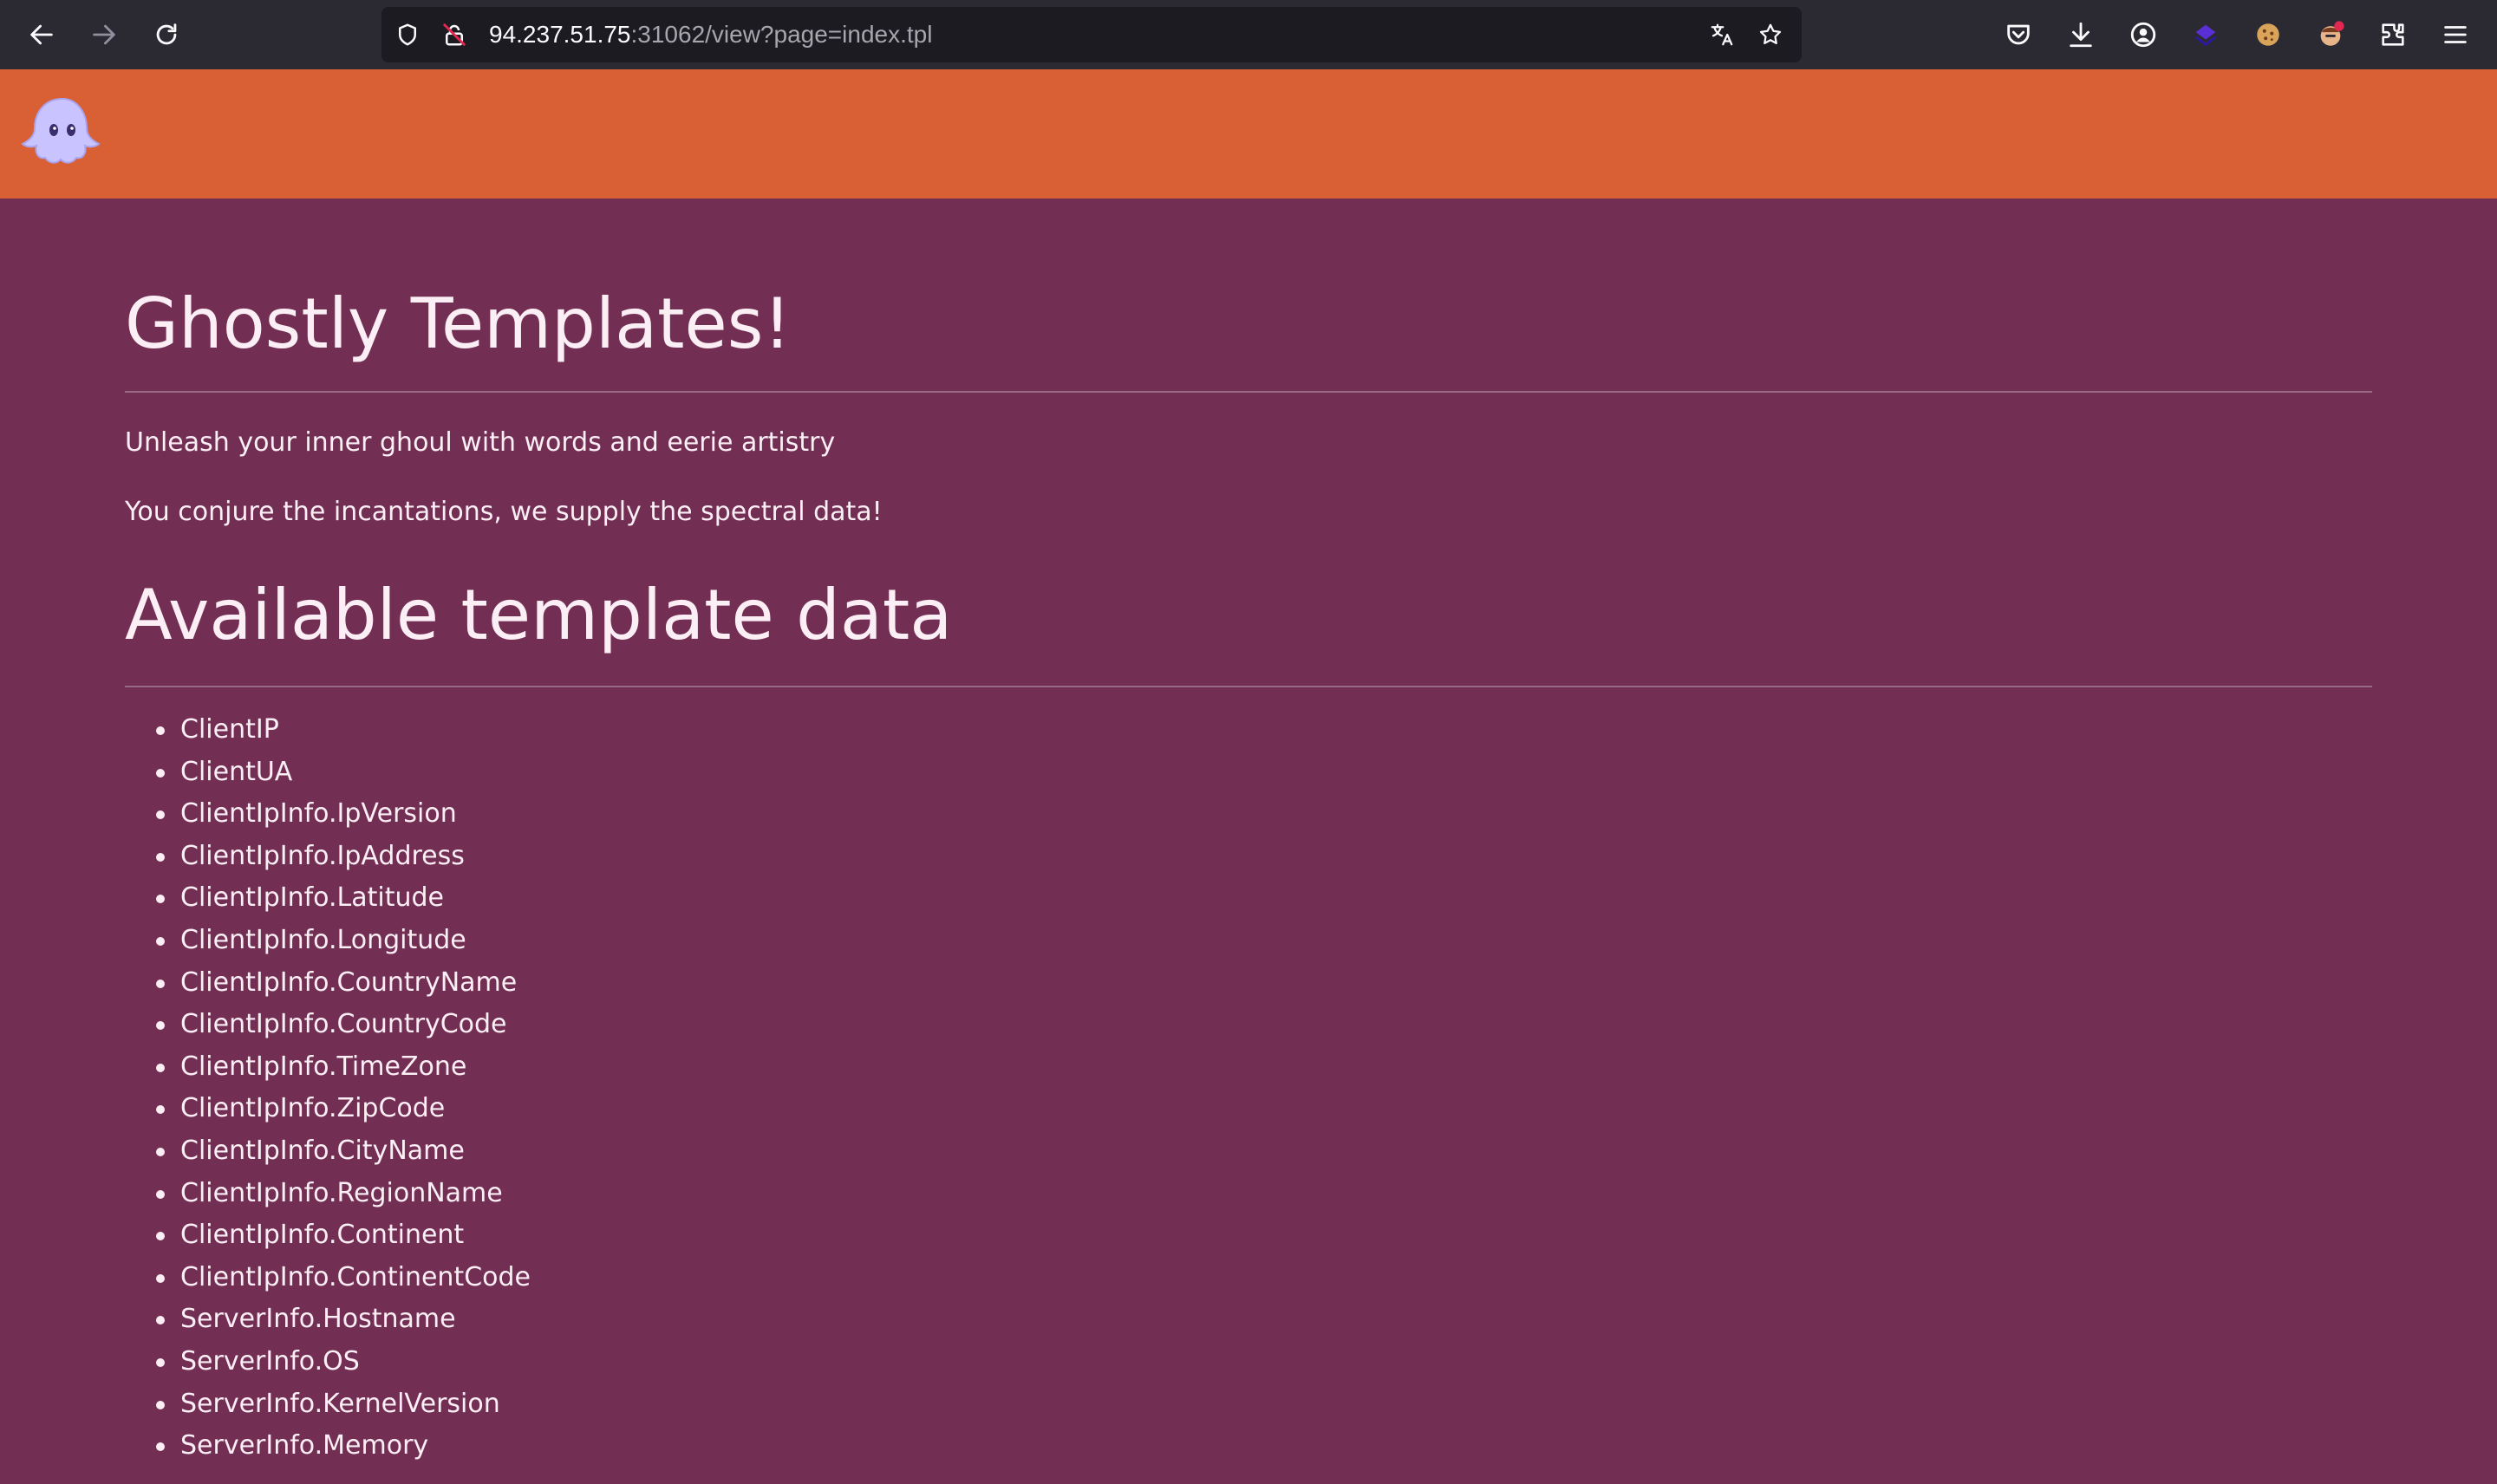 This screenshot has height=1484, width=2497. I want to click on list-item: ClientIpInfo.TimeZone, so click(328, 1071).